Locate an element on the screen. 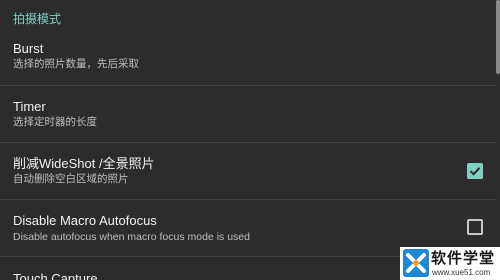 This screenshot has width=500, height=280. watermark: 软件学堂 www.xue51.com is located at coordinates (450, 263).